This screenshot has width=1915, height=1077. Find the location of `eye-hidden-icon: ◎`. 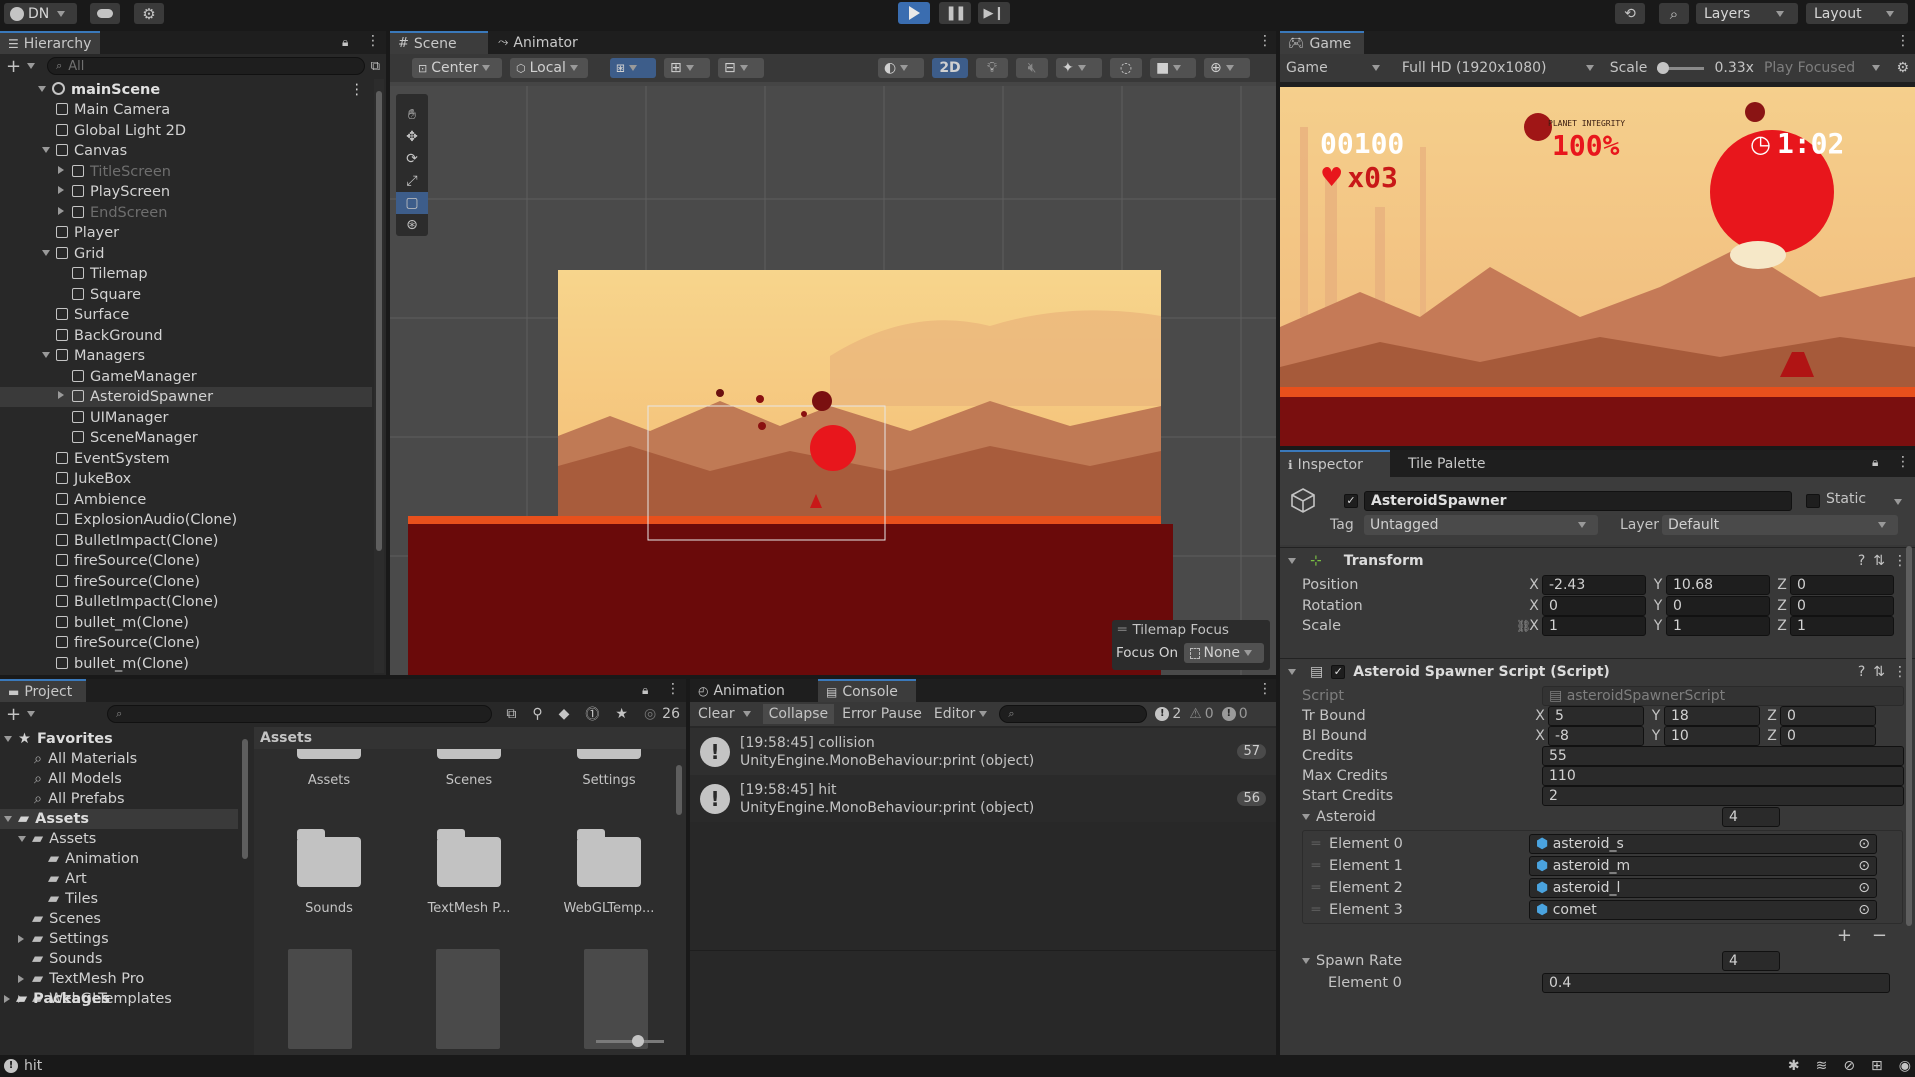

eye-hidden-icon: ◎ is located at coordinates (650, 714).